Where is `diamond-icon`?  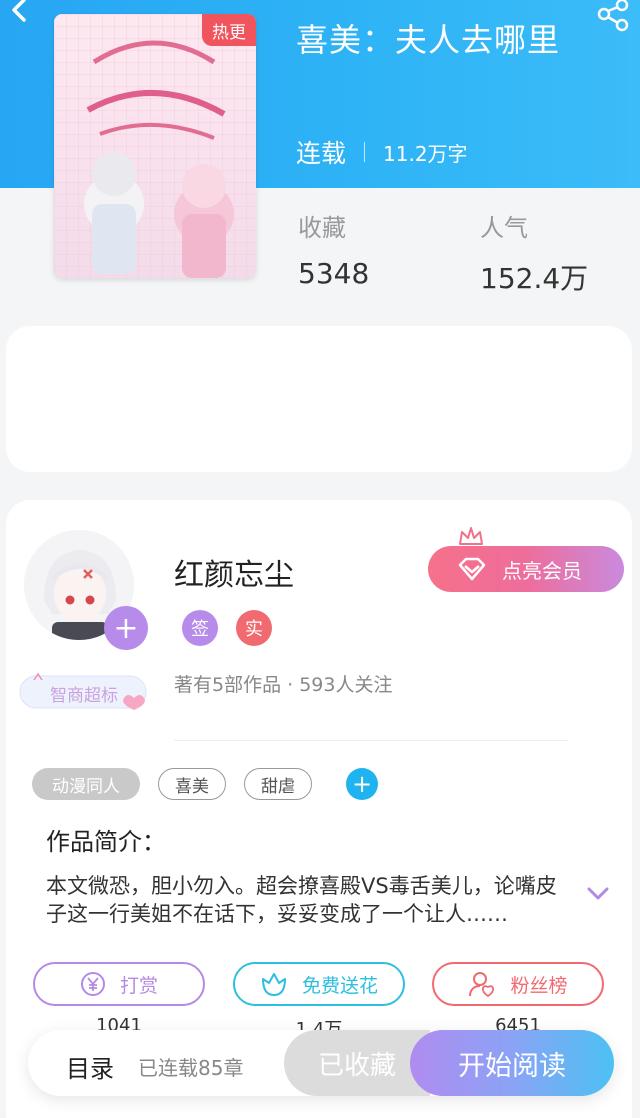 diamond-icon is located at coordinates (472, 569).